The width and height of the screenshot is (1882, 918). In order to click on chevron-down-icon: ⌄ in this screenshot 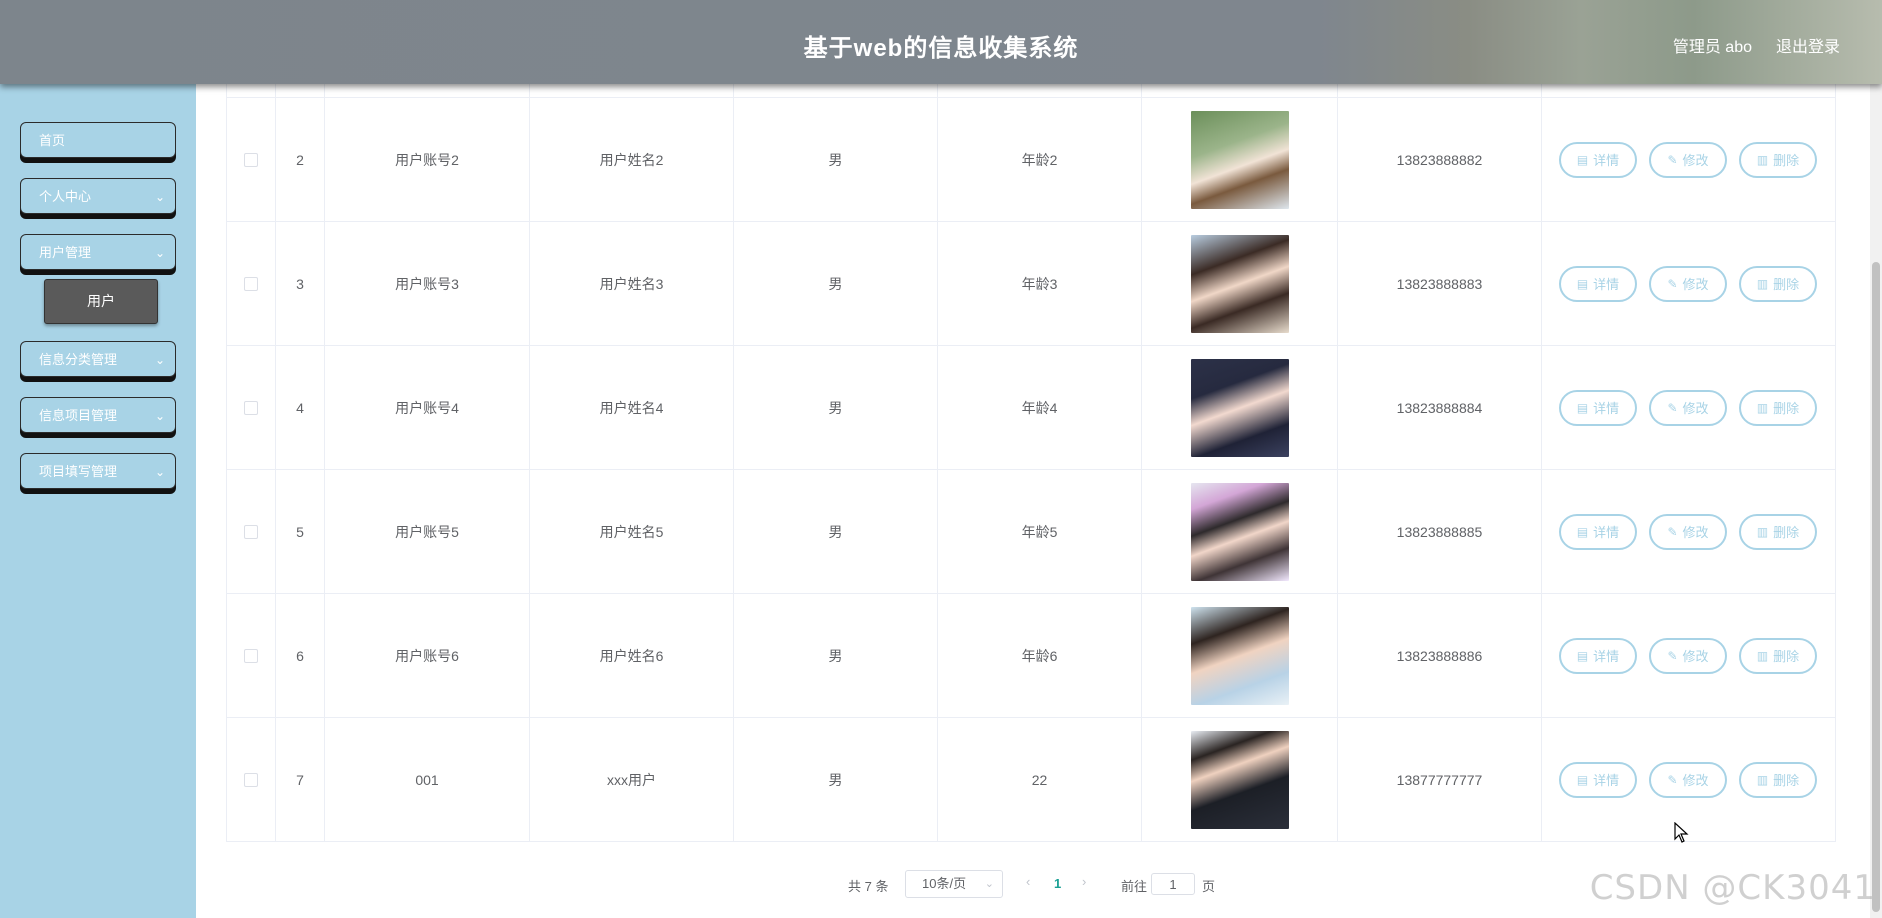, I will do `click(159, 360)`.